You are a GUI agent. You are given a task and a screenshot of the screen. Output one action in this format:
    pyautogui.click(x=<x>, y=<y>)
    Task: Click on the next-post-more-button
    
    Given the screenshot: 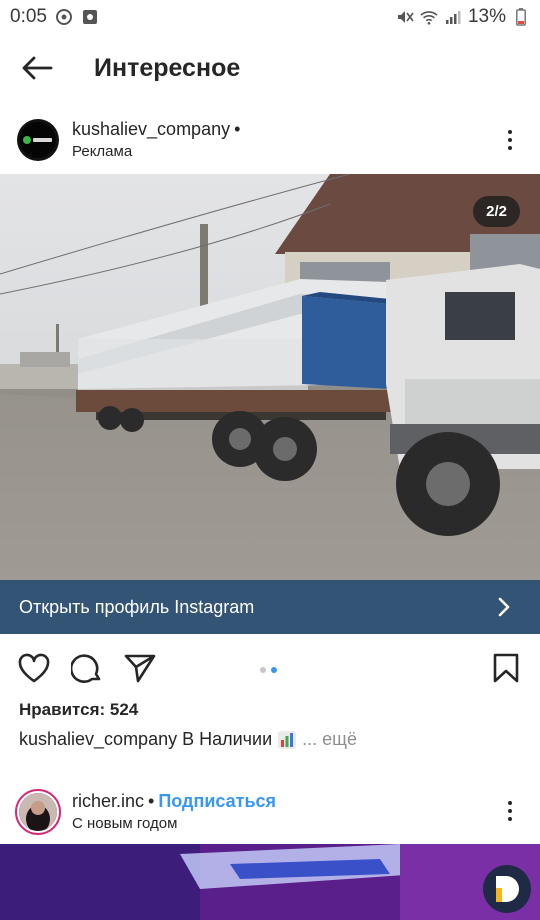 What is the action you would take?
    pyautogui.click(x=510, y=811)
    